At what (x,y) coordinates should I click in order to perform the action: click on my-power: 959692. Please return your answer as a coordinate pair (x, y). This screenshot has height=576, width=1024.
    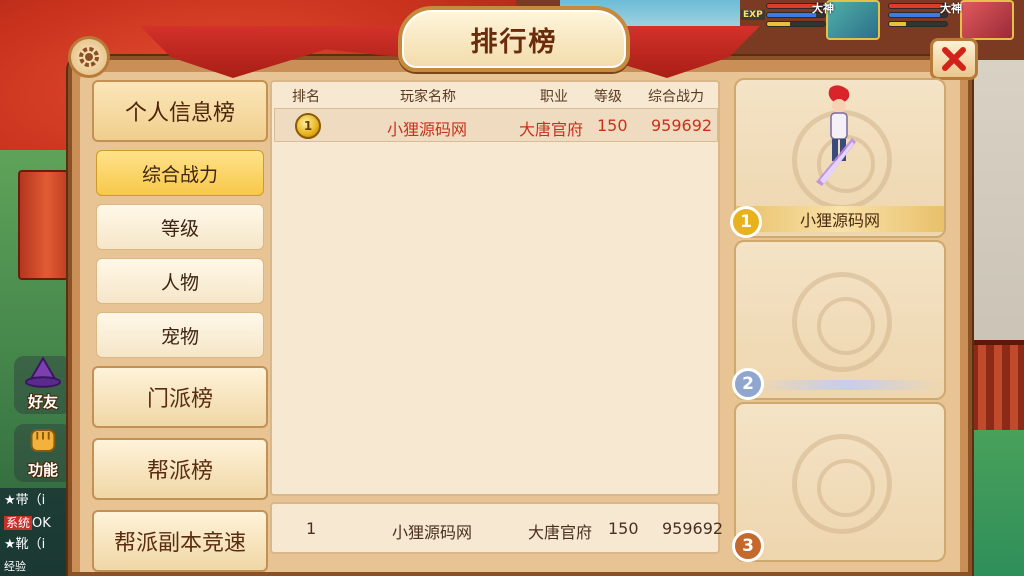
    Looking at the image, I should click on (693, 528).